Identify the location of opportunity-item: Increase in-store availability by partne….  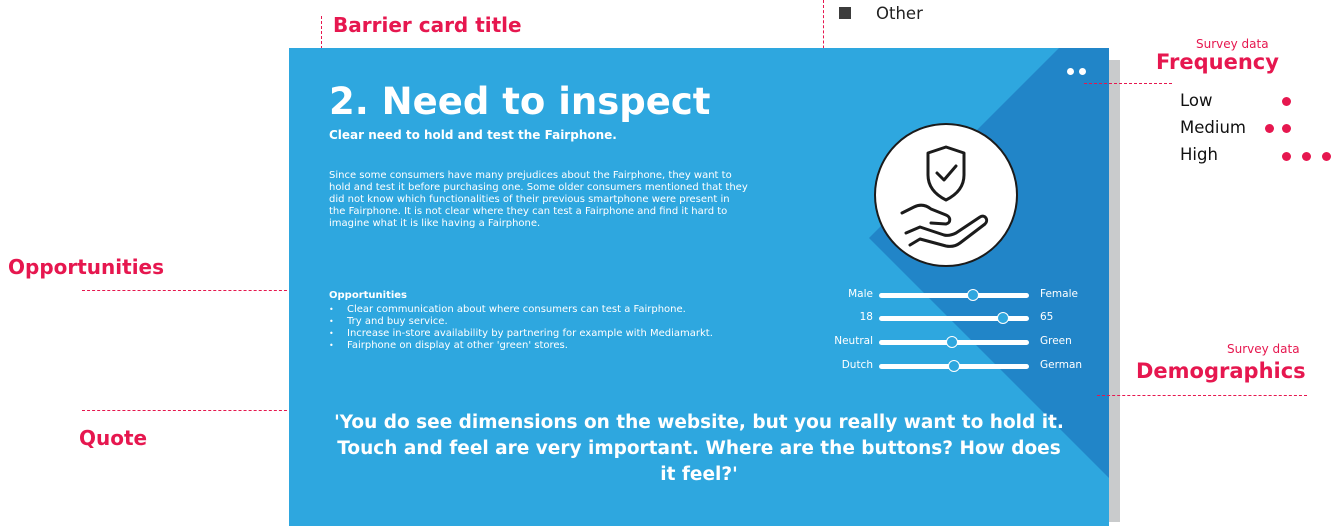
(569, 334).